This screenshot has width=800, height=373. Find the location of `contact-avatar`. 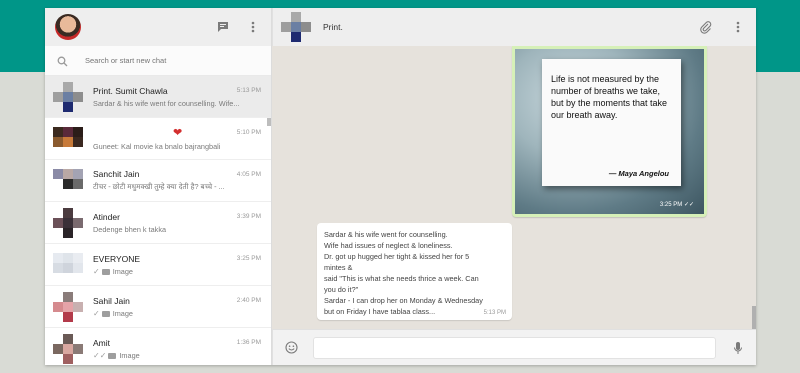

contact-avatar is located at coordinates (296, 27).